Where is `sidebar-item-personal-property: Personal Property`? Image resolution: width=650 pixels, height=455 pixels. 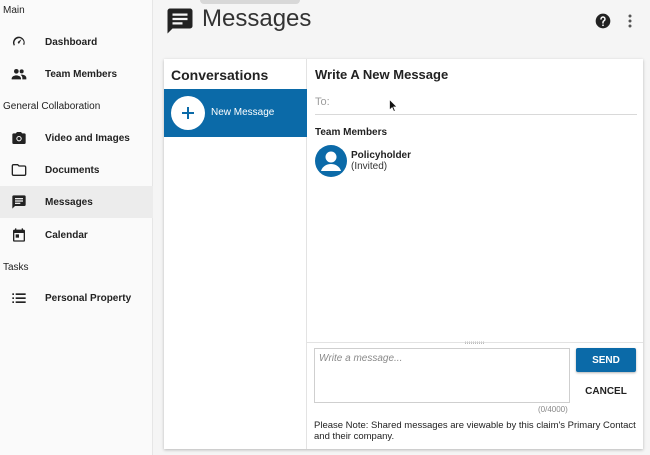
sidebar-item-personal-property: Personal Property is located at coordinates (76, 298).